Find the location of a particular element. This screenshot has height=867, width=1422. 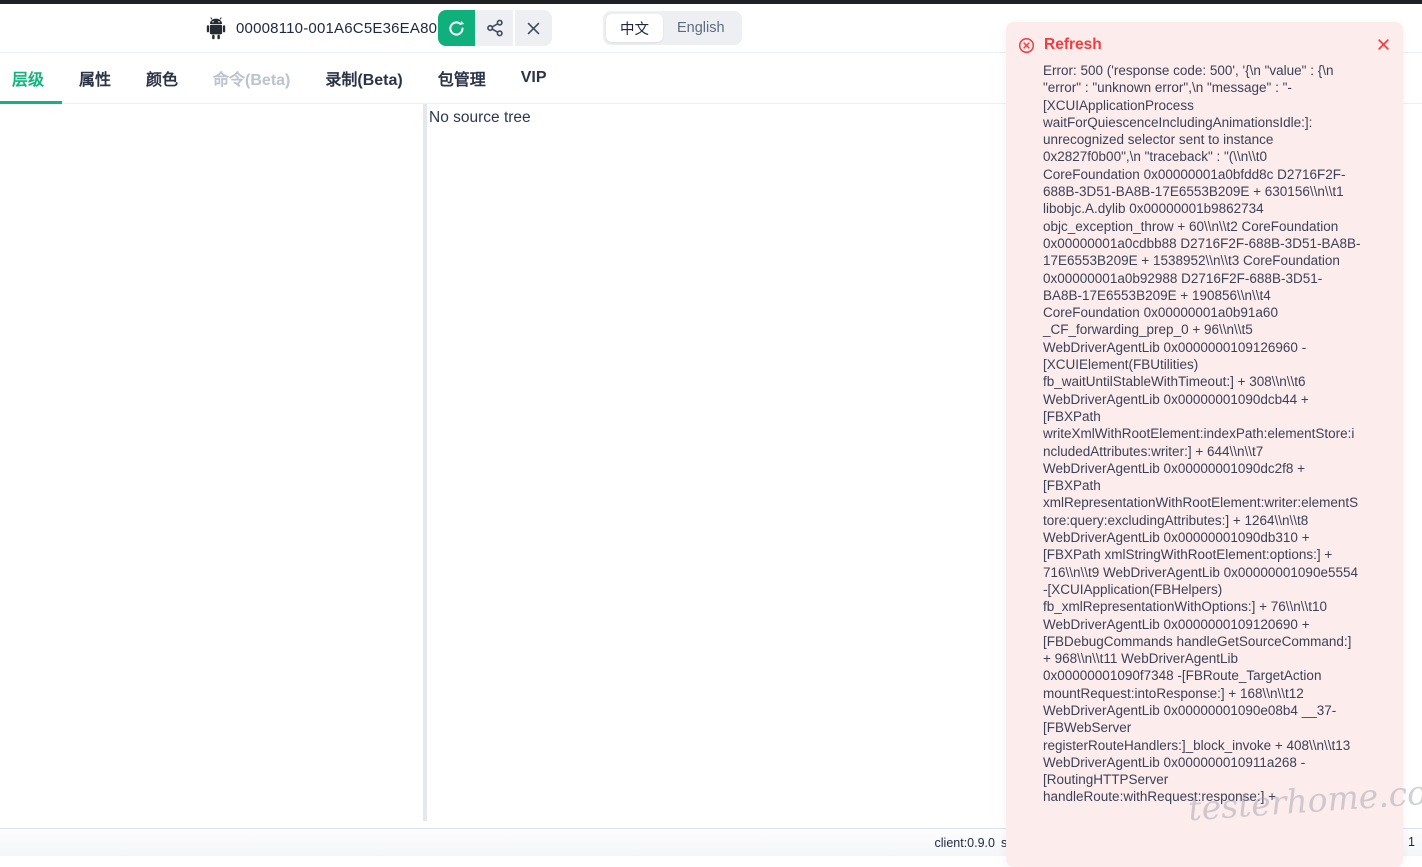

error-close-button is located at coordinates (1383, 44).